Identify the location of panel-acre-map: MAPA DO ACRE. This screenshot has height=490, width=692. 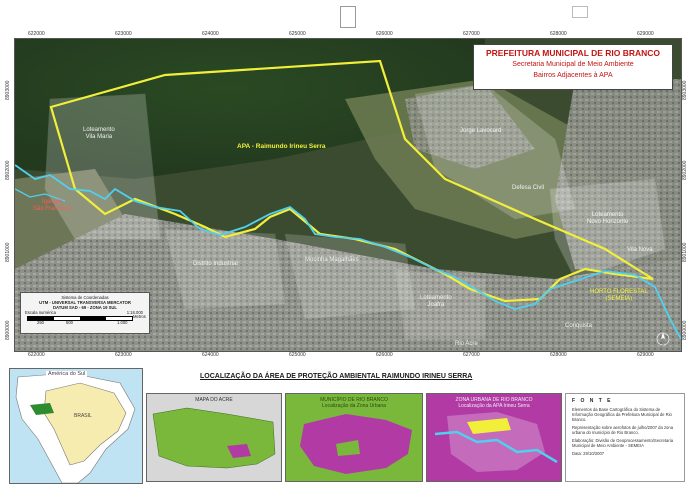
(214, 437).